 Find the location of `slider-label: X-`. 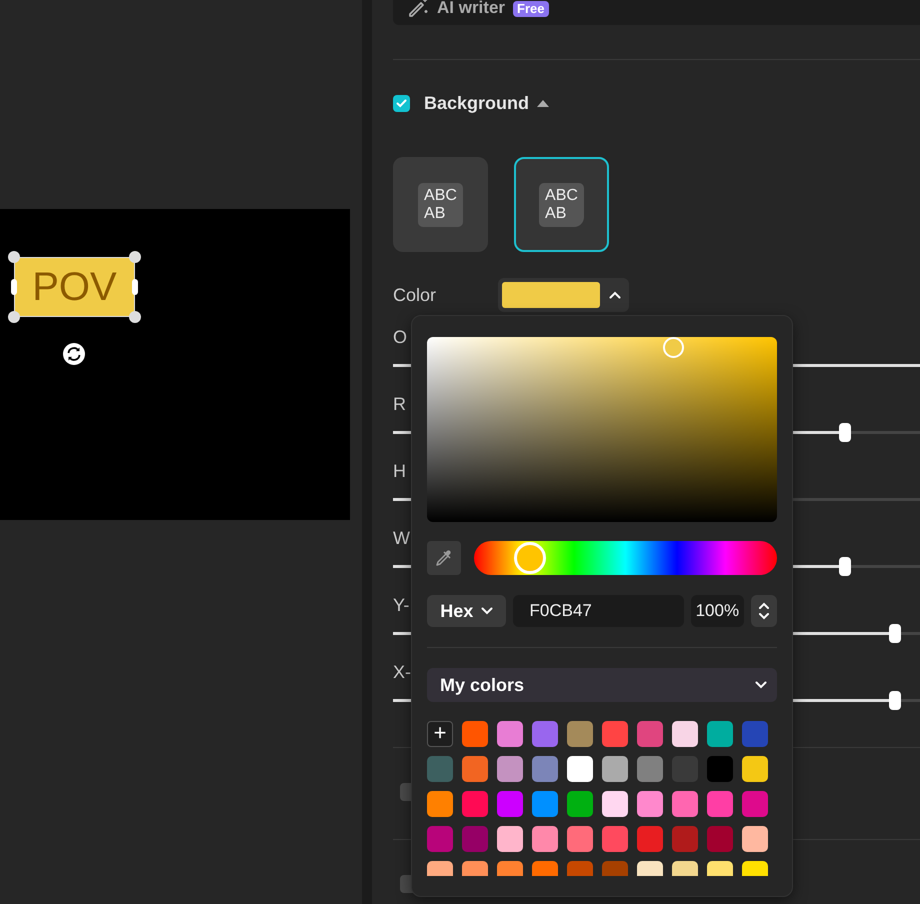

slider-label: X- is located at coordinates (402, 672).